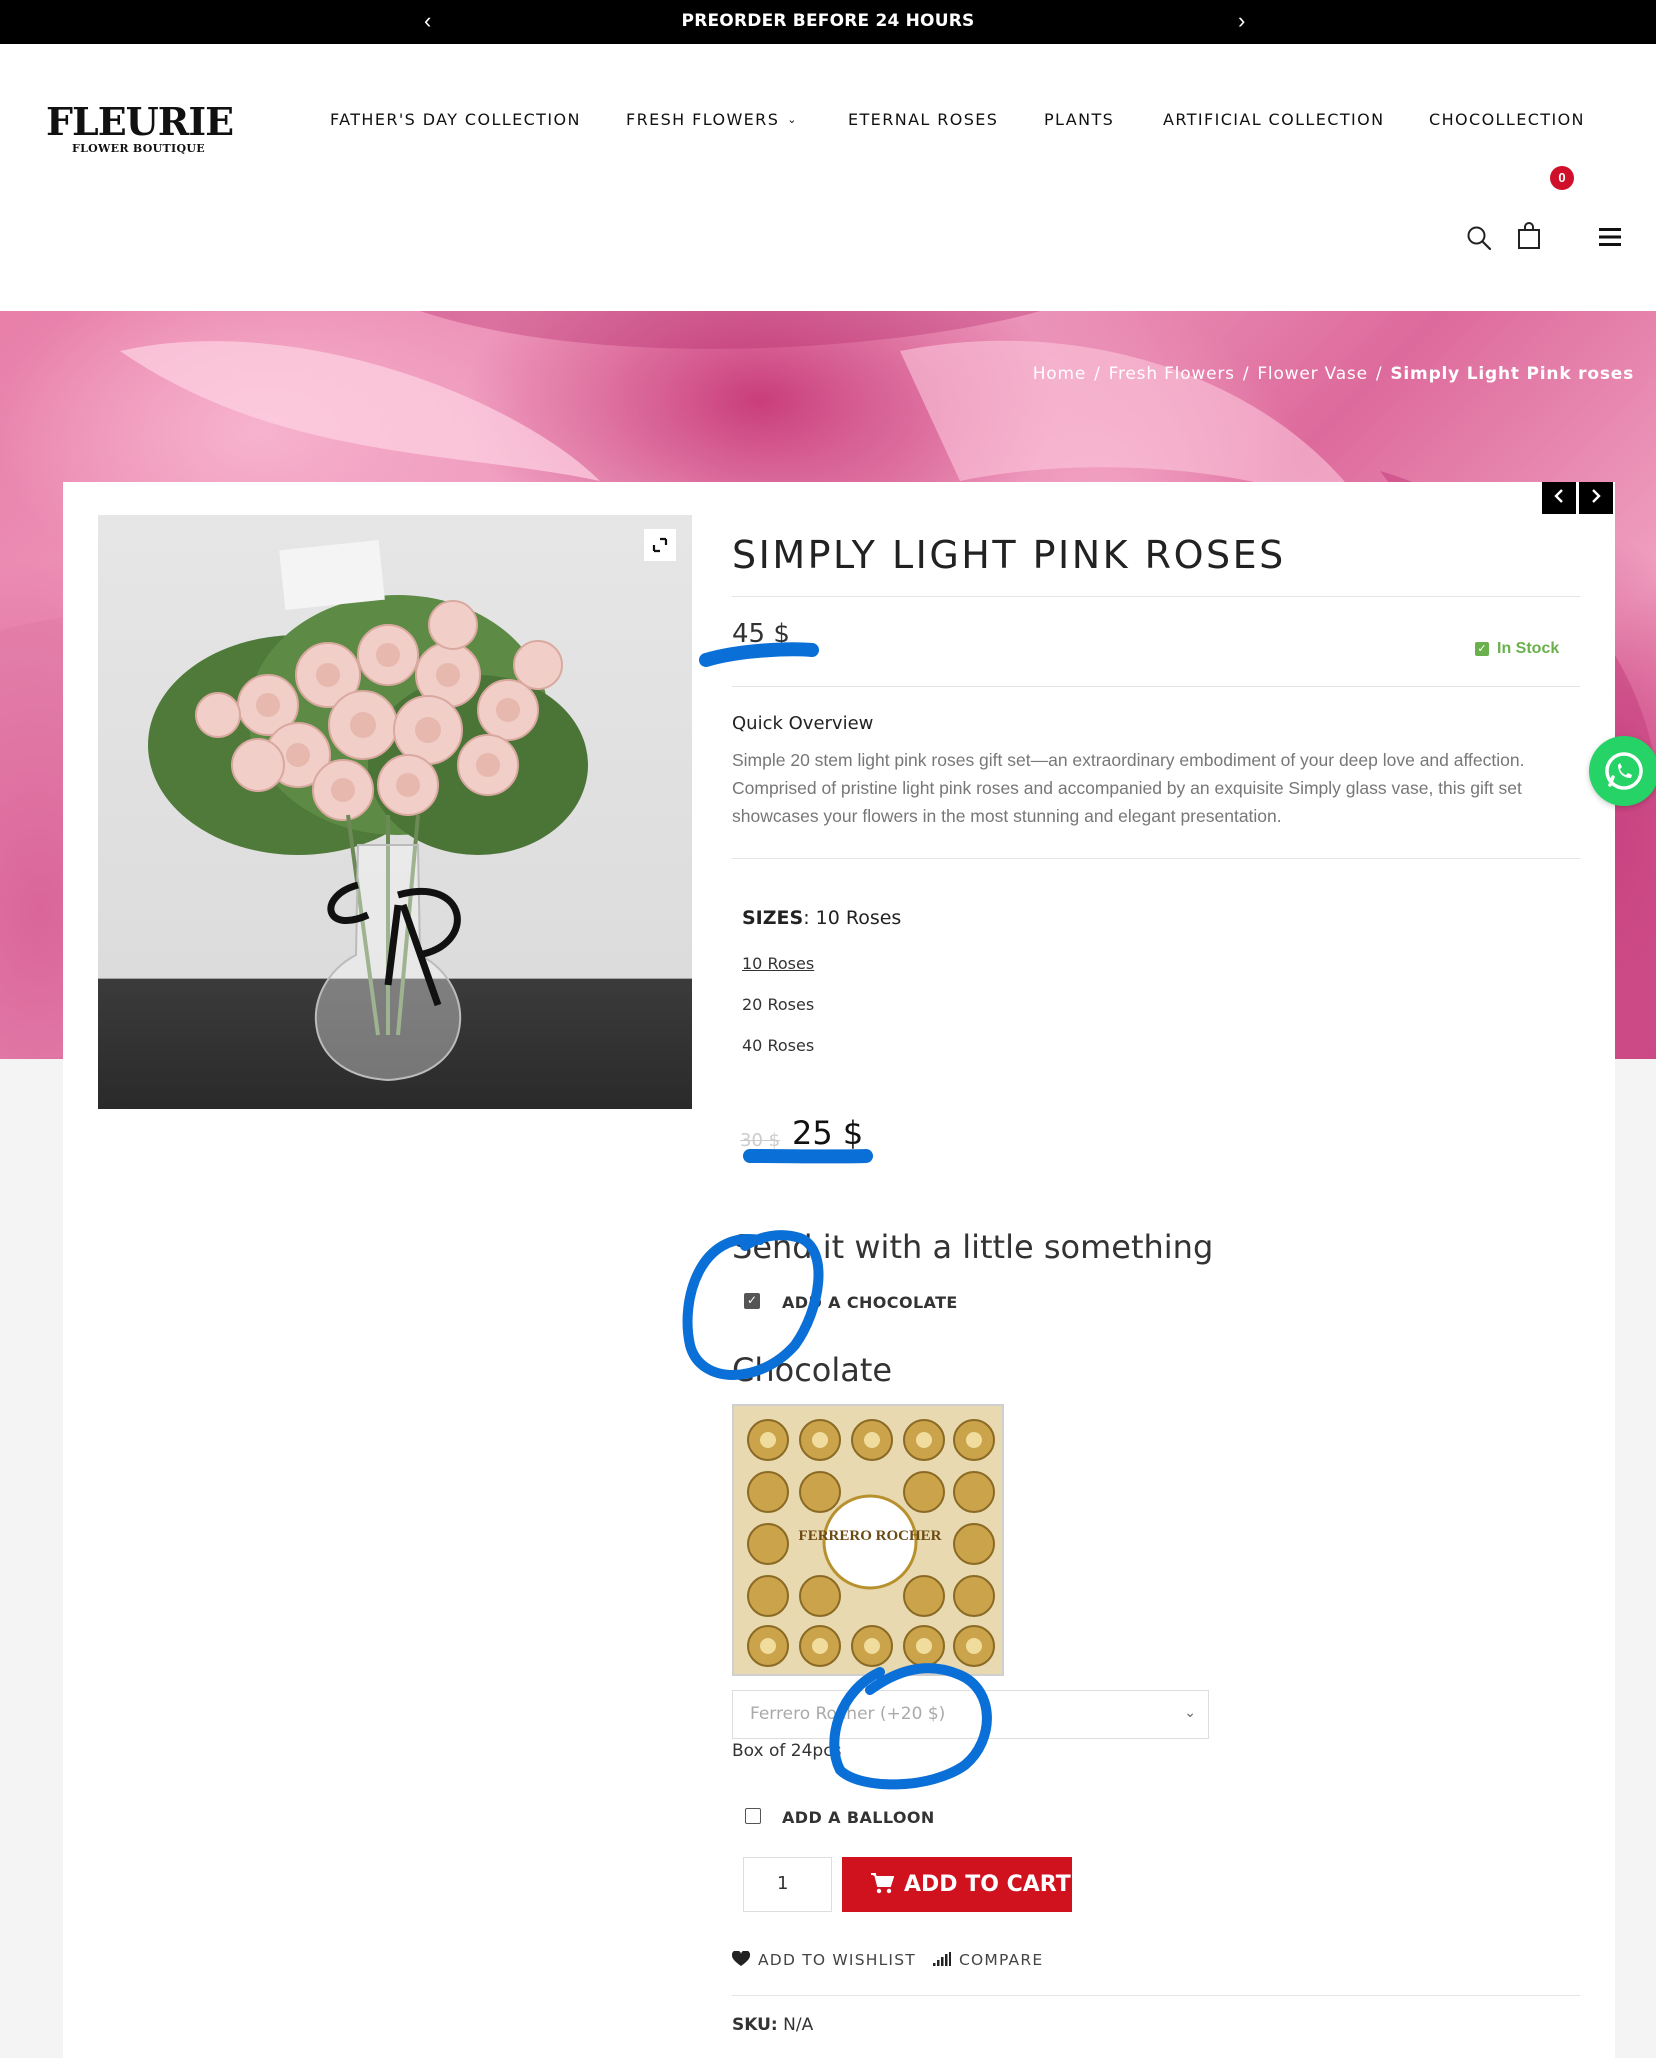 Image resolution: width=1656 pixels, height=2058 pixels. Describe the element at coordinates (987, 1884) in the screenshot. I see `add-to-cart-label: ADD TO CART` at that location.